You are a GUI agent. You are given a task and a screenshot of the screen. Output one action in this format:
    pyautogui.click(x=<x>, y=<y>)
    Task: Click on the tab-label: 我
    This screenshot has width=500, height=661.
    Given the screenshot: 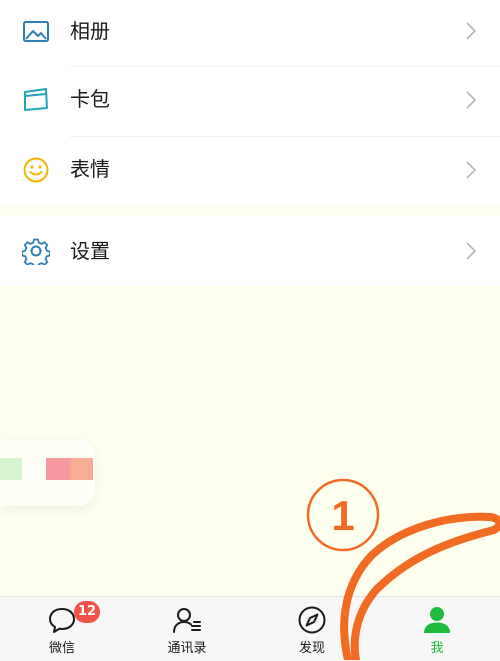 What is the action you would take?
    pyautogui.click(x=437, y=648)
    